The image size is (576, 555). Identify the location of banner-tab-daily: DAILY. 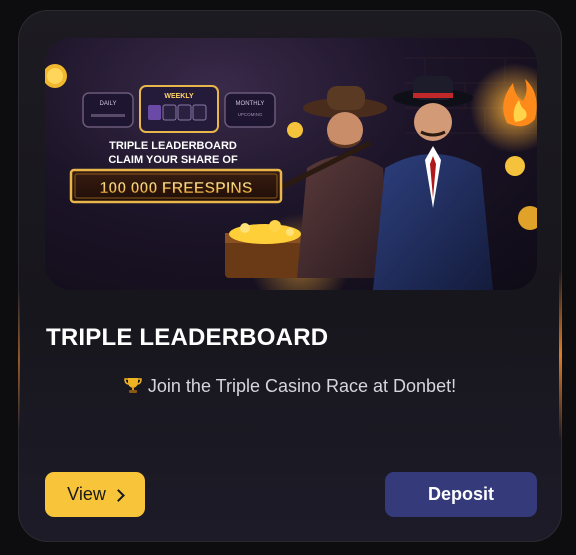
(108, 104).